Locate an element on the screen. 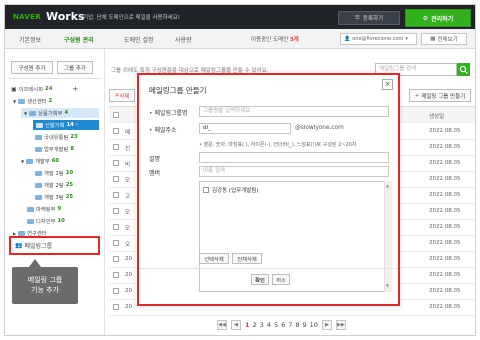  tree-item-production: ▼ 생산센터 2 is located at coordinates (32, 101).